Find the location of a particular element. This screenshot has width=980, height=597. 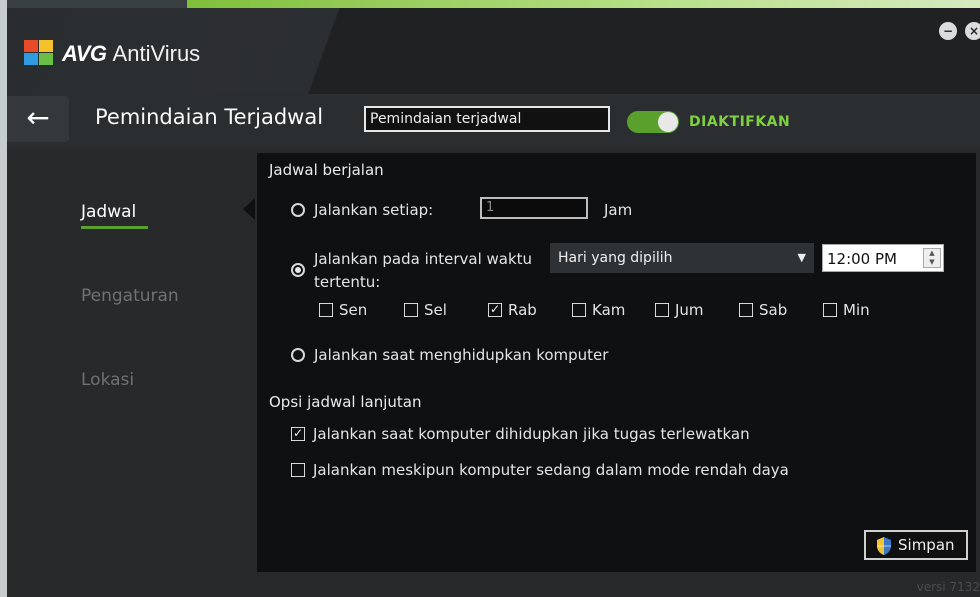

run-every-value-input: 1 is located at coordinates (534, 208).